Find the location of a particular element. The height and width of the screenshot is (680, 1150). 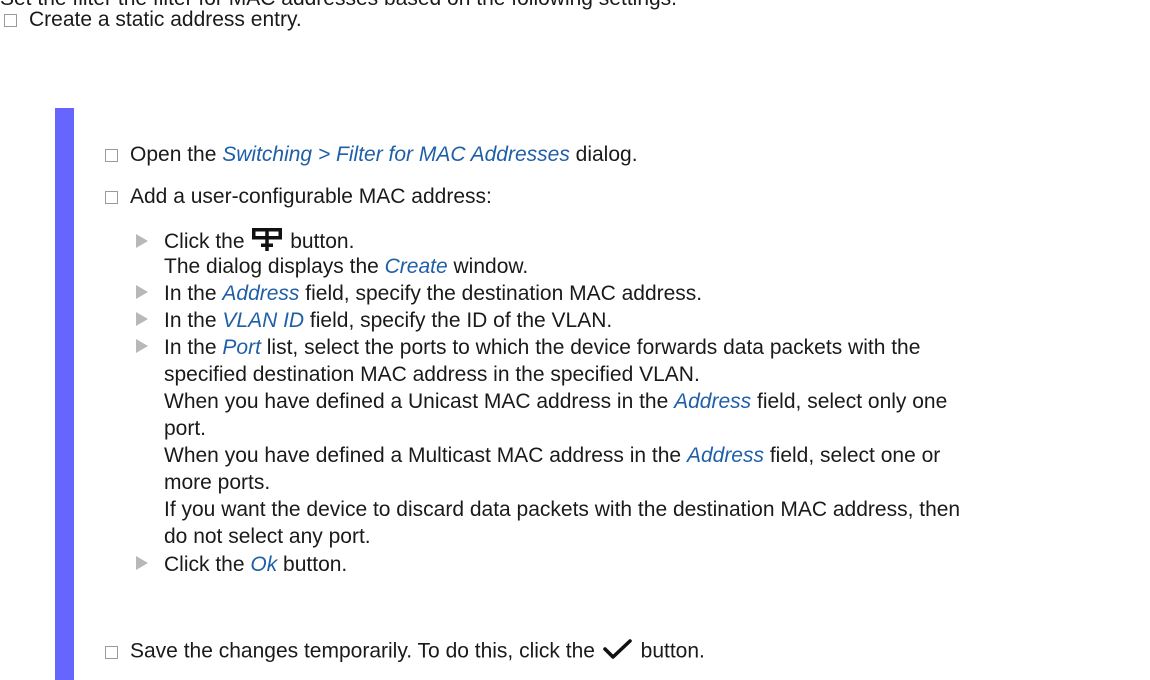

create-window-note: The dialog displays the Create window. is located at coordinates (346, 266).